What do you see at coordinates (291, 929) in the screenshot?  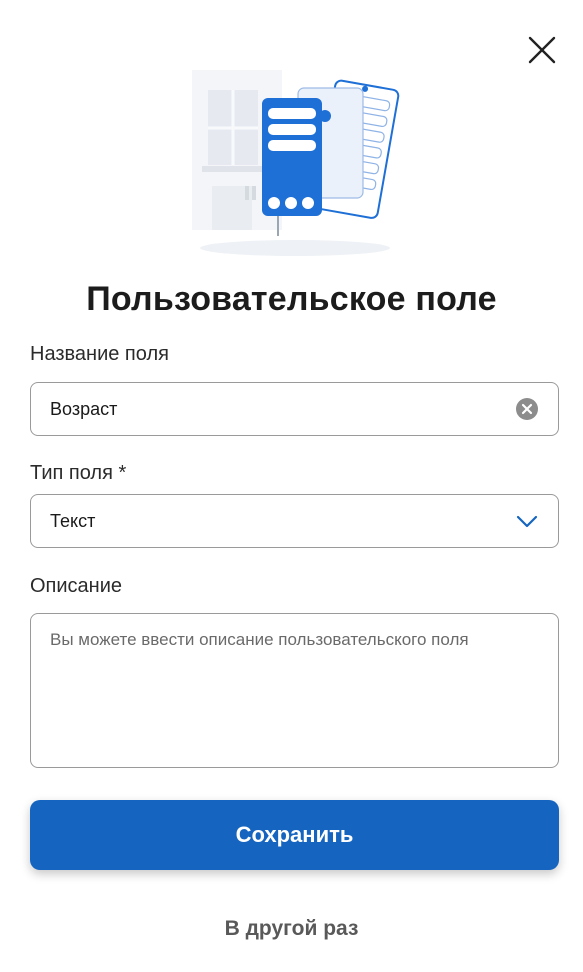 I see `later-link: В другой раз` at bounding box center [291, 929].